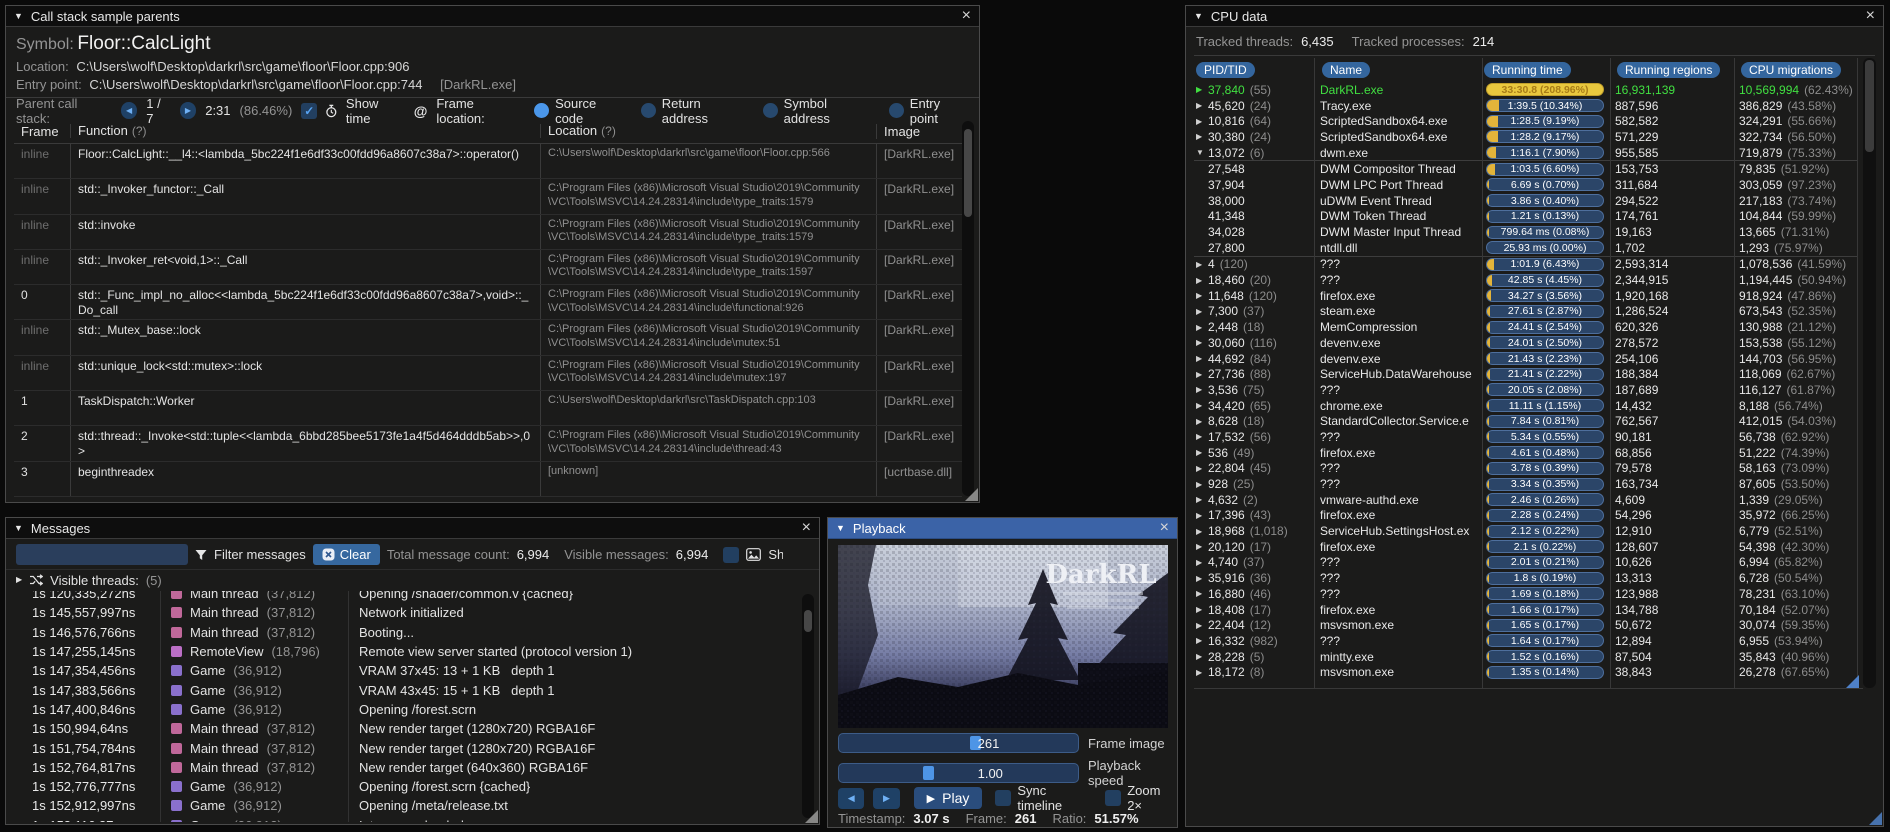 This screenshot has height=832, width=1890. I want to click on cpu-scrollbar, so click(1869, 373).